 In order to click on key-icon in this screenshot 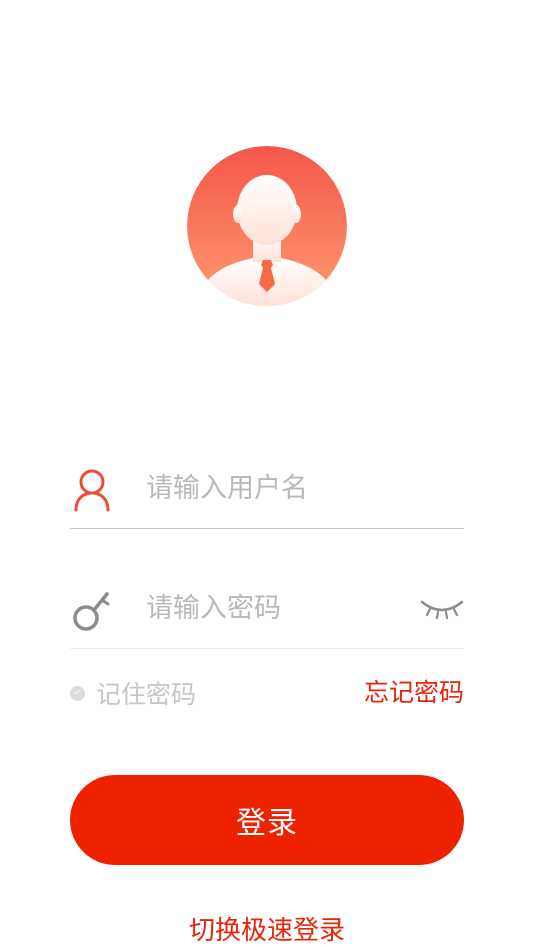, I will do `click(92, 610)`.